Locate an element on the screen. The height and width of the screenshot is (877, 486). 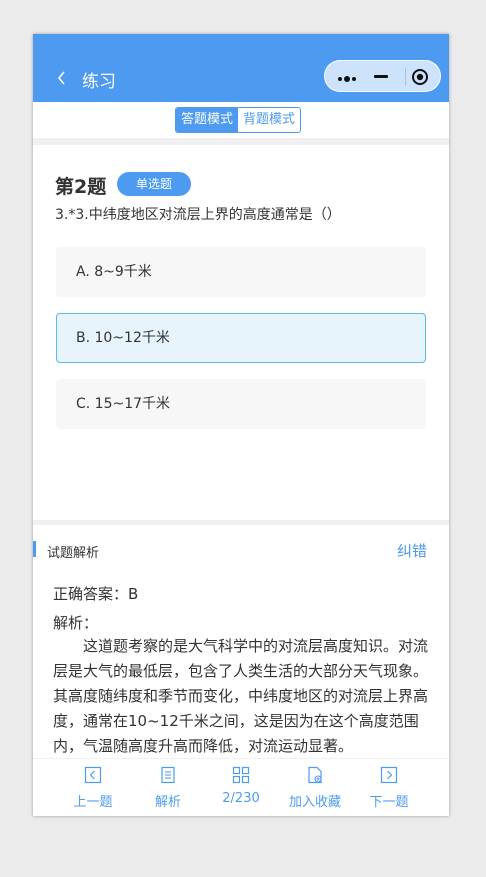
progress-label: 2/230 is located at coordinates (241, 798).